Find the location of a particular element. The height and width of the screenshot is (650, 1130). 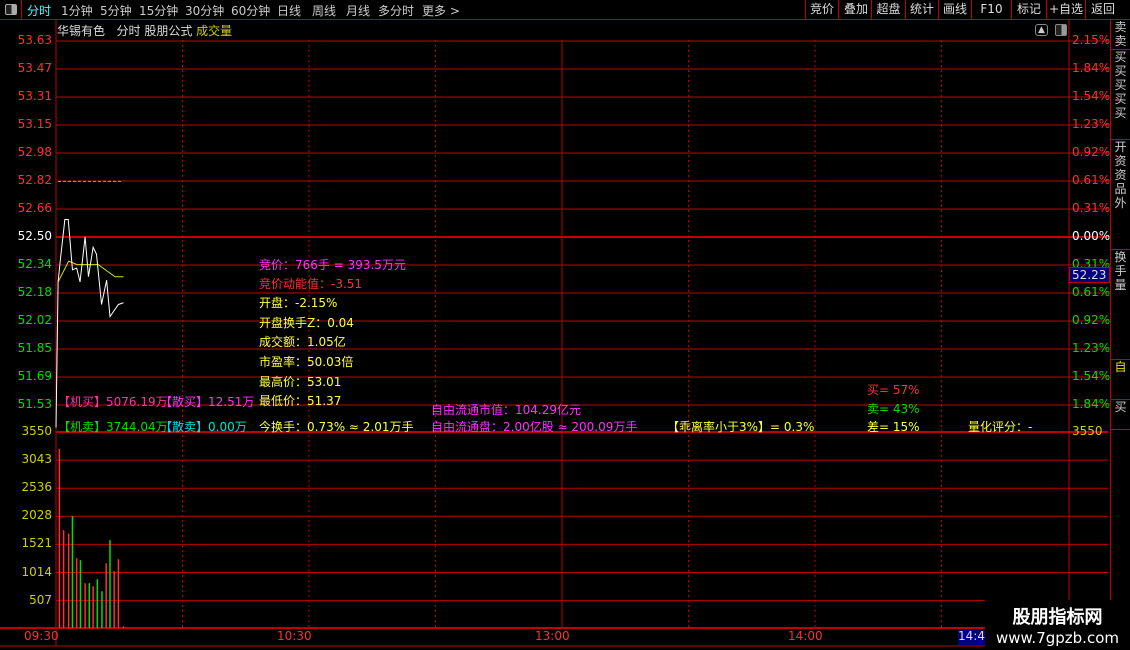

pct-axis-label: 0.31% is located at coordinates (1091, 208).